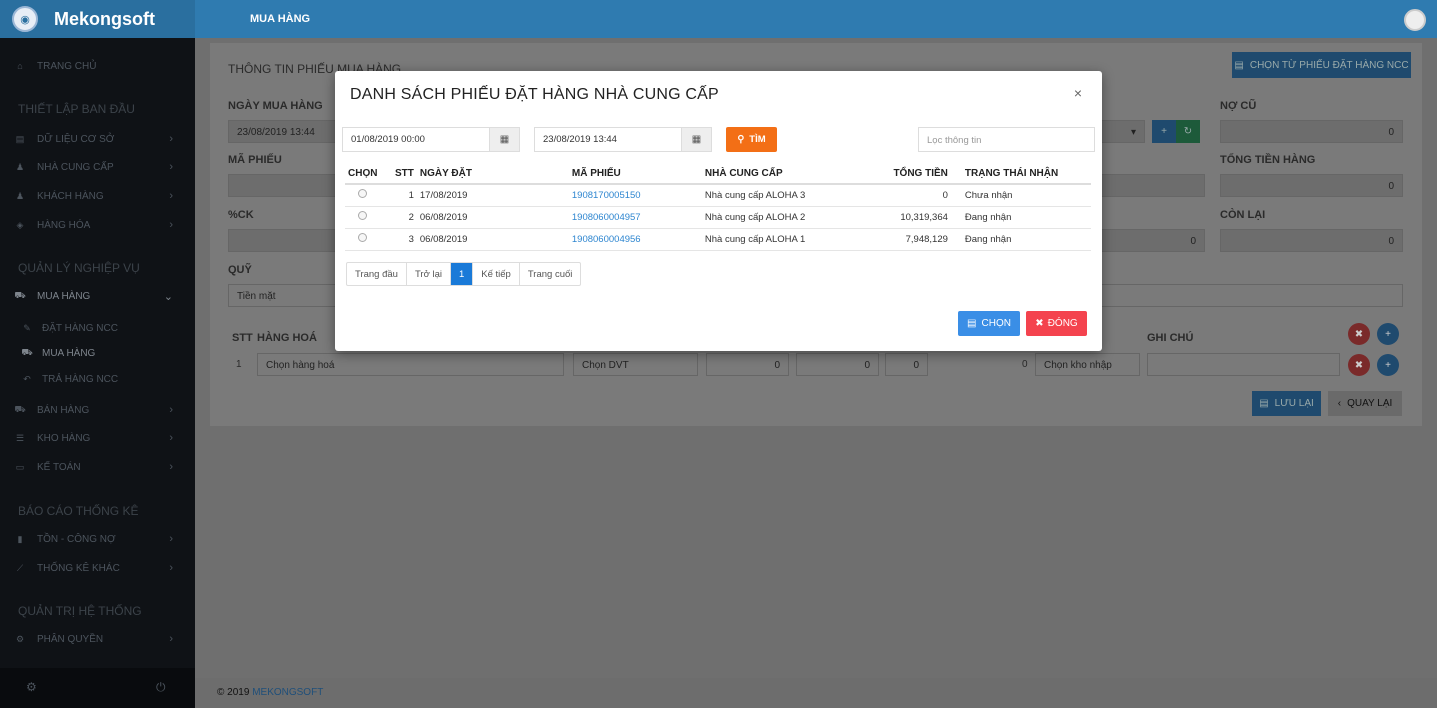  Describe the element at coordinates (20, 437) in the screenshot. I see `list-icon: ☰` at that location.